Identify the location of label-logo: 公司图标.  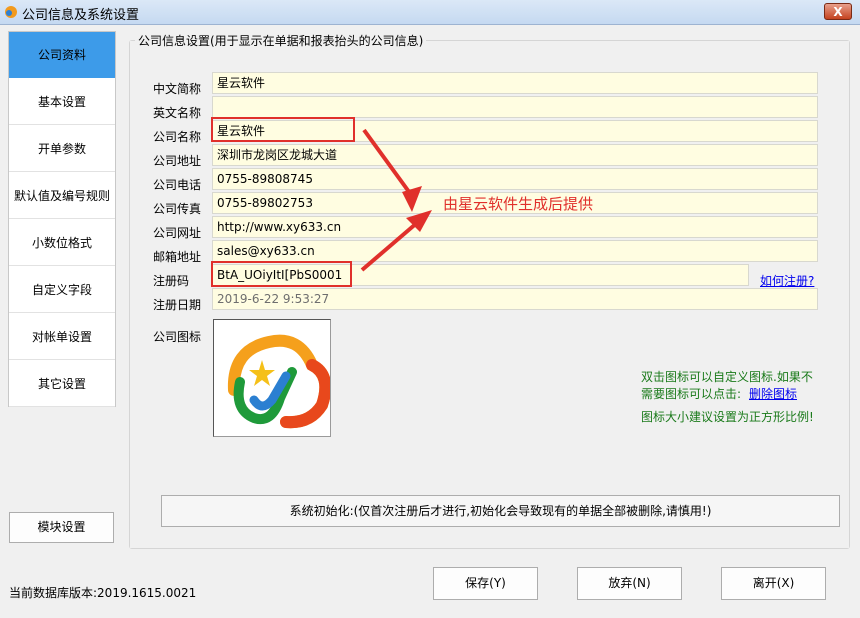
(177, 337).